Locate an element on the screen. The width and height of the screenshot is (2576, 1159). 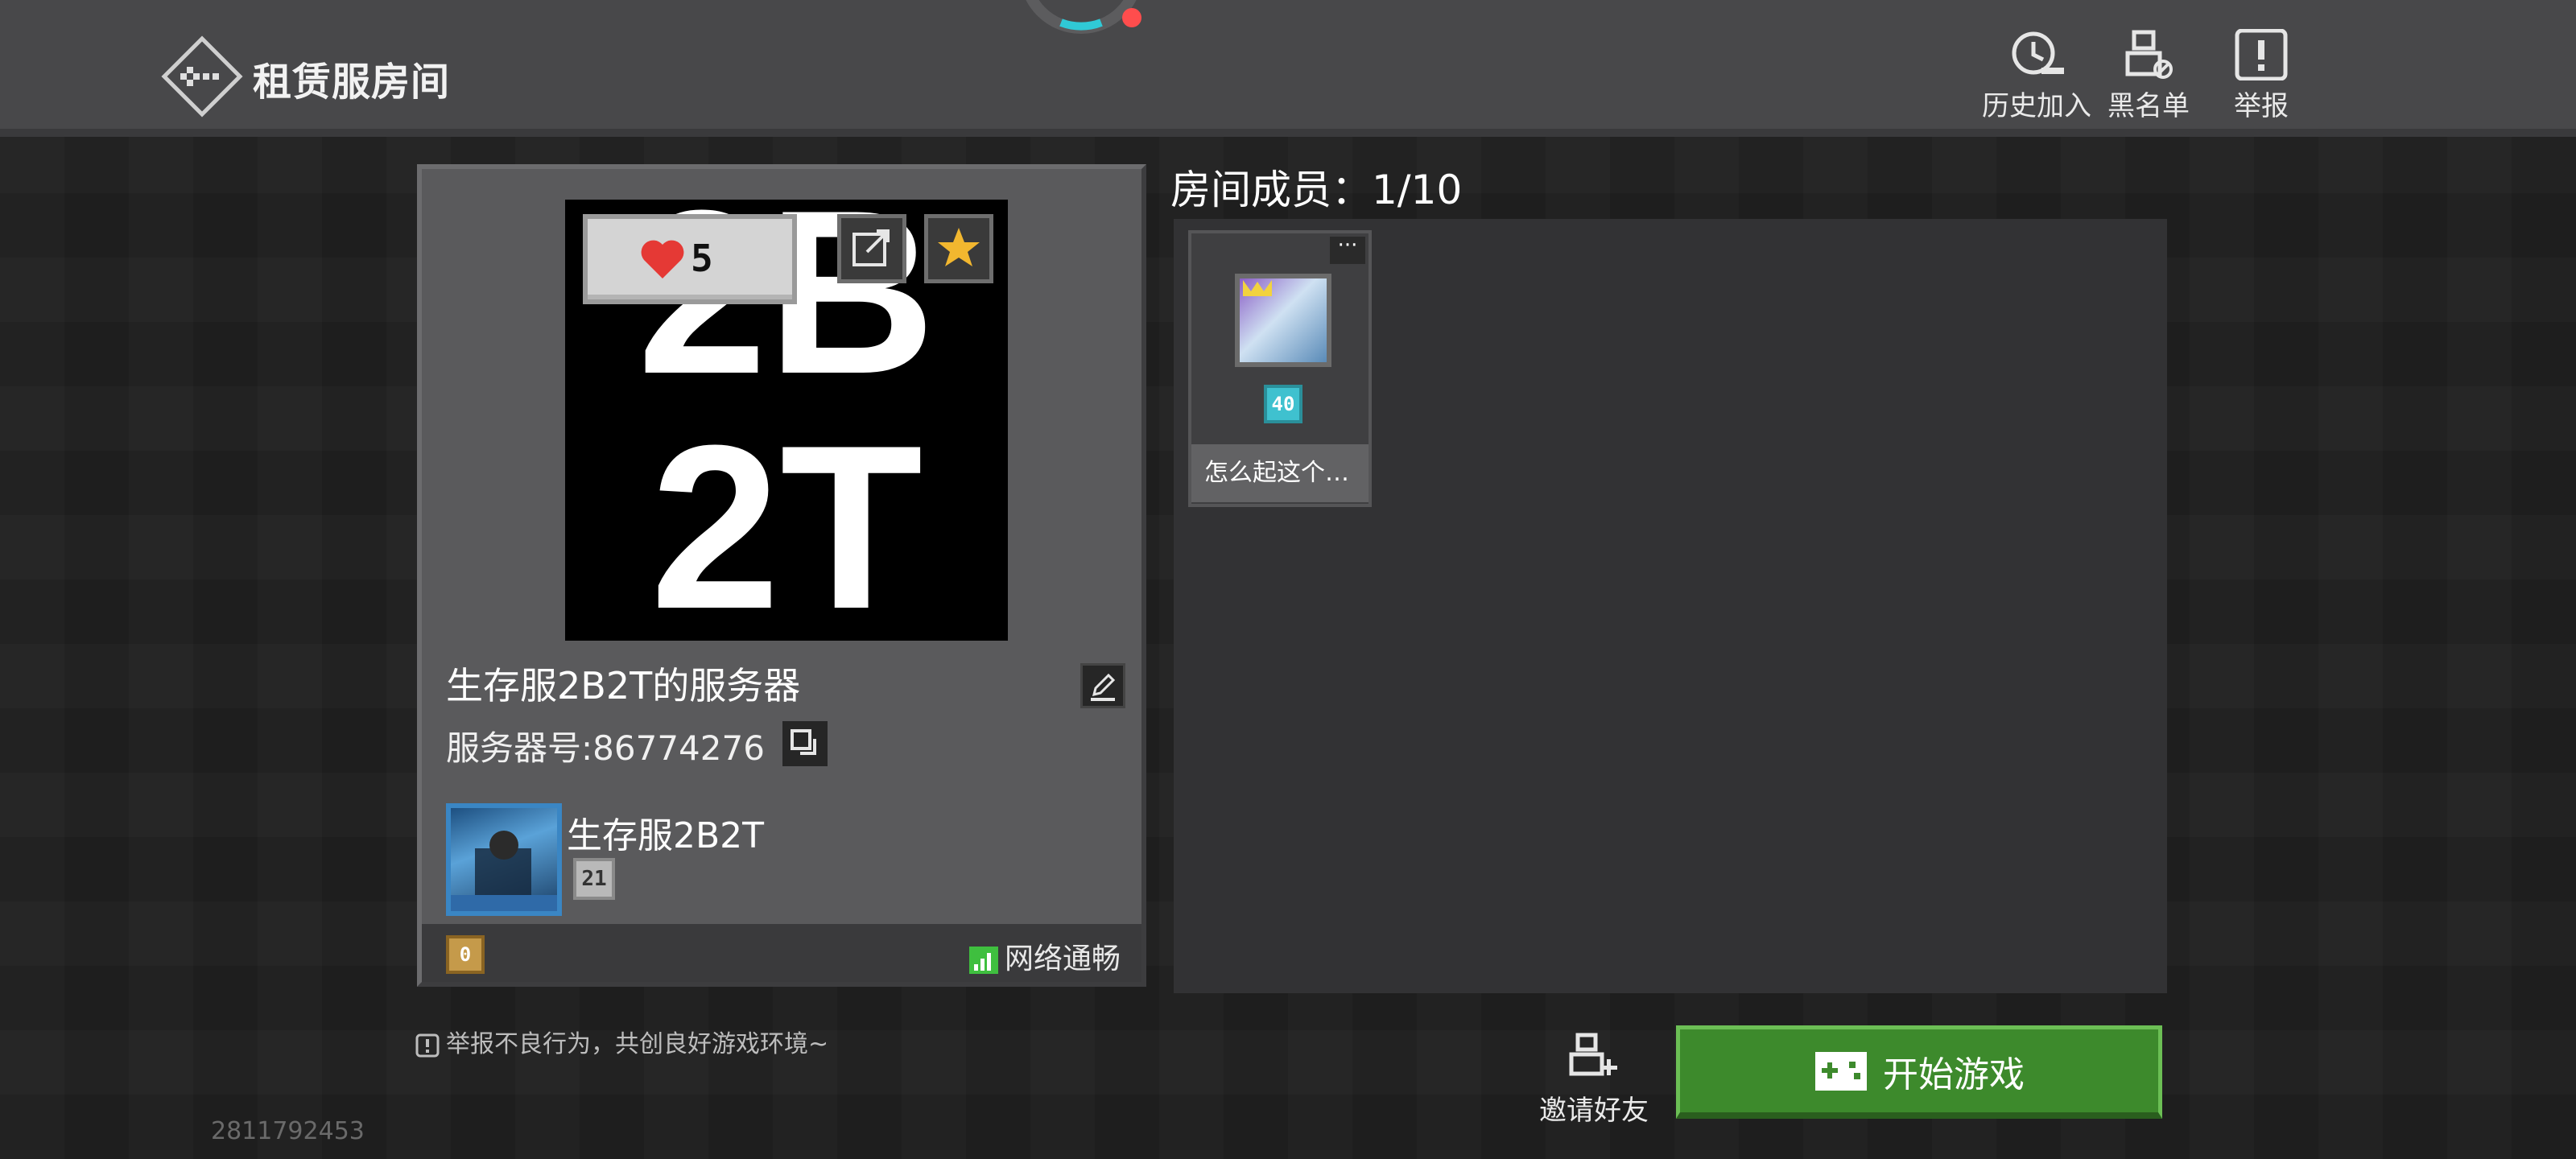
server-name: 生存服2B2T的服务器 is located at coordinates (623, 685).